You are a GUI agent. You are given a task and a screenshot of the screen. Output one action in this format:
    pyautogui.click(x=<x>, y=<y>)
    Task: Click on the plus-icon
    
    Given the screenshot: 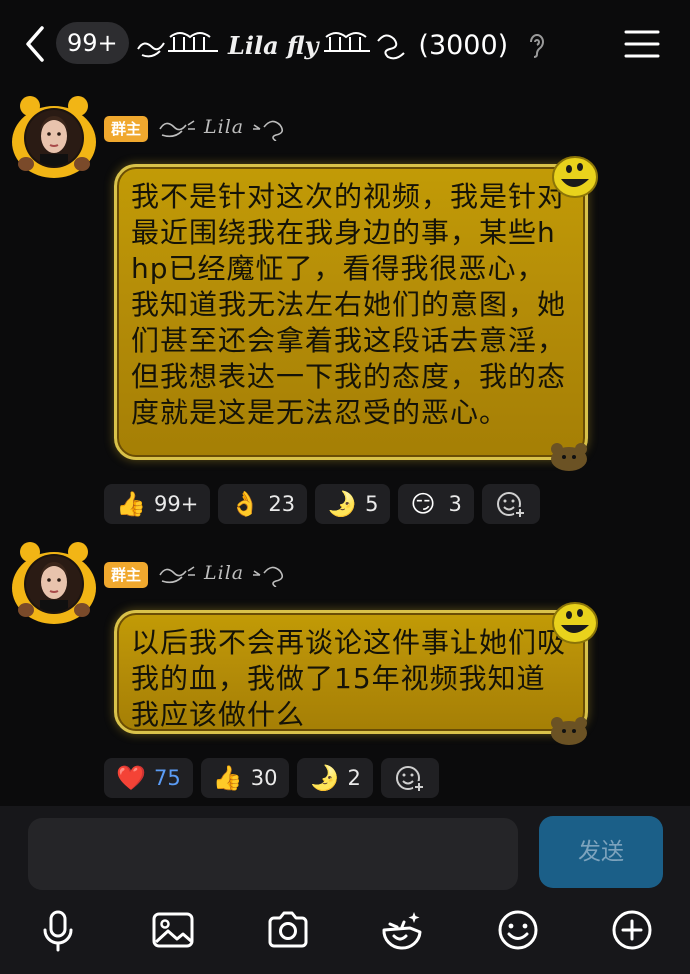 What is the action you would take?
    pyautogui.click(x=632, y=930)
    